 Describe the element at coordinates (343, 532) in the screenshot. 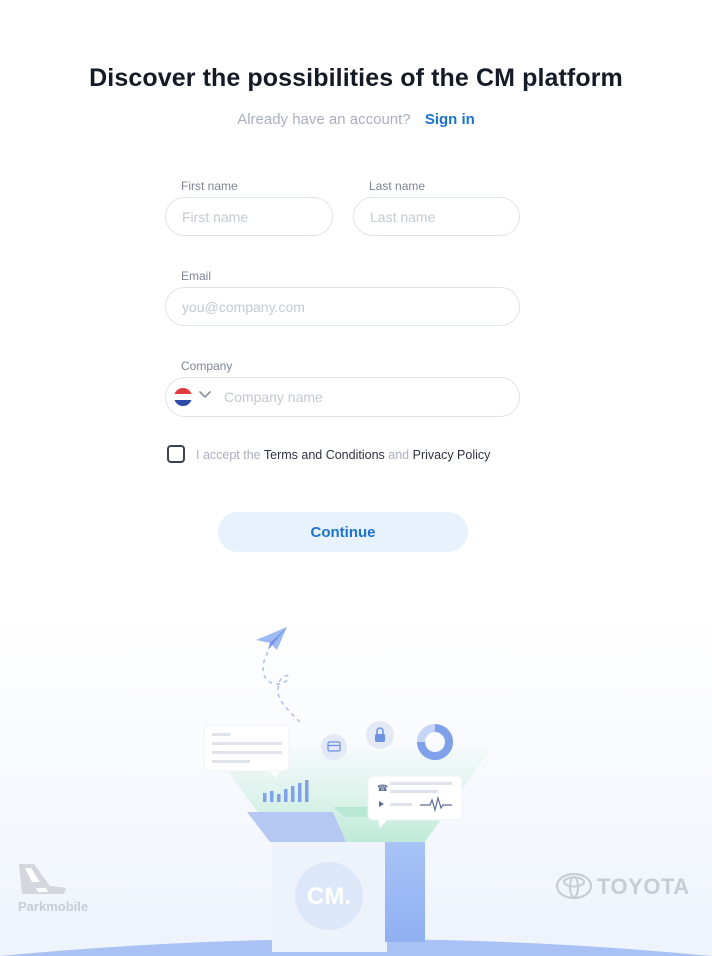

I see `continue-button: Continue` at that location.